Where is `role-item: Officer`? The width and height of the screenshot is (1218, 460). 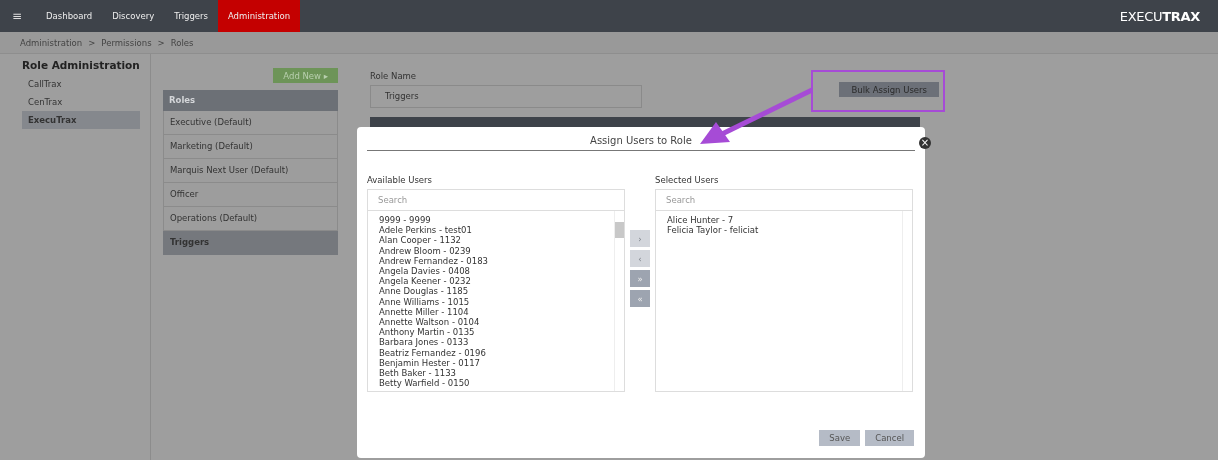 role-item: Officer is located at coordinates (250, 195).